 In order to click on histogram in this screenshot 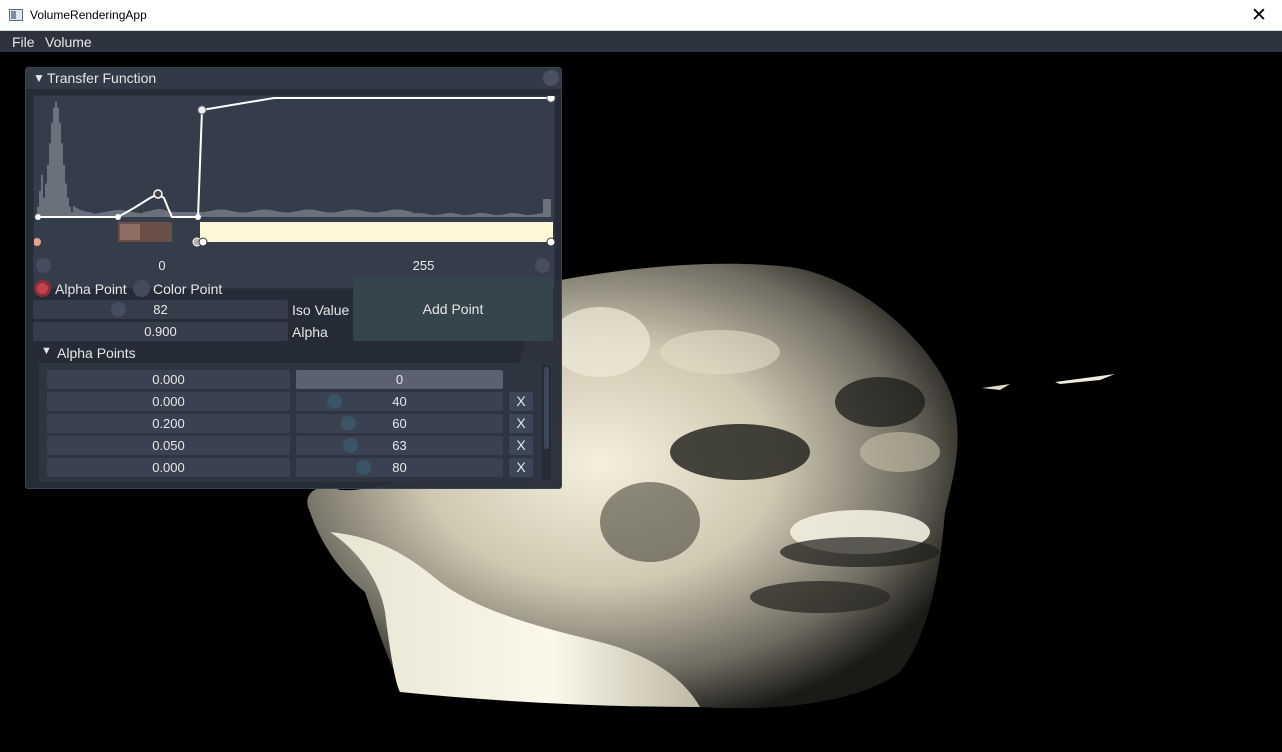, I will do `click(294, 159)`.